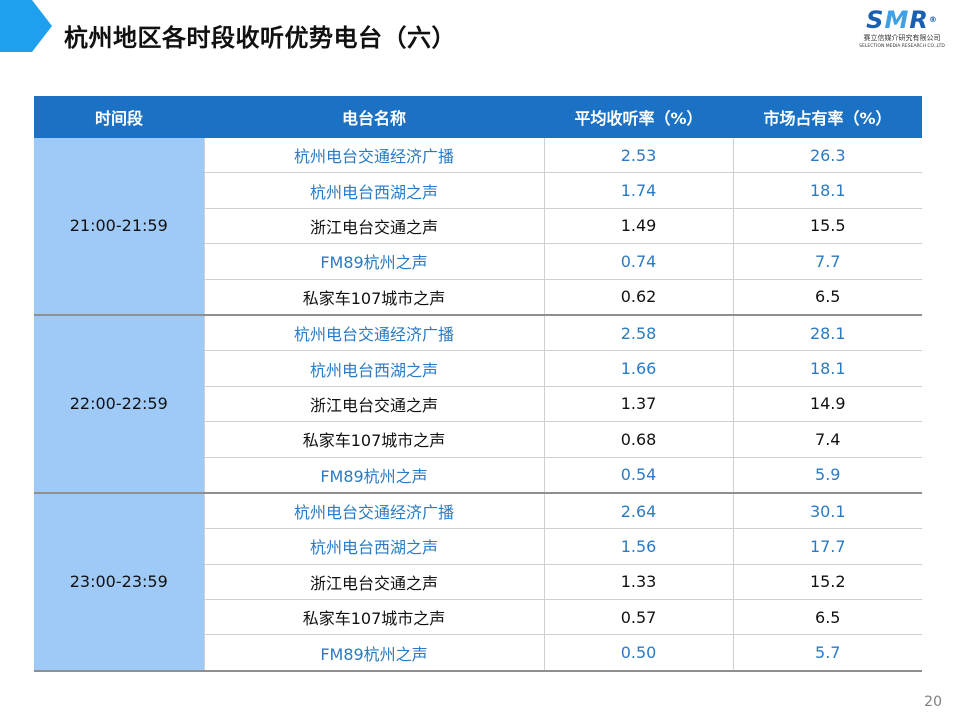 This screenshot has width=960, height=720. I want to click on rating-cell: 2.64, so click(639, 511).